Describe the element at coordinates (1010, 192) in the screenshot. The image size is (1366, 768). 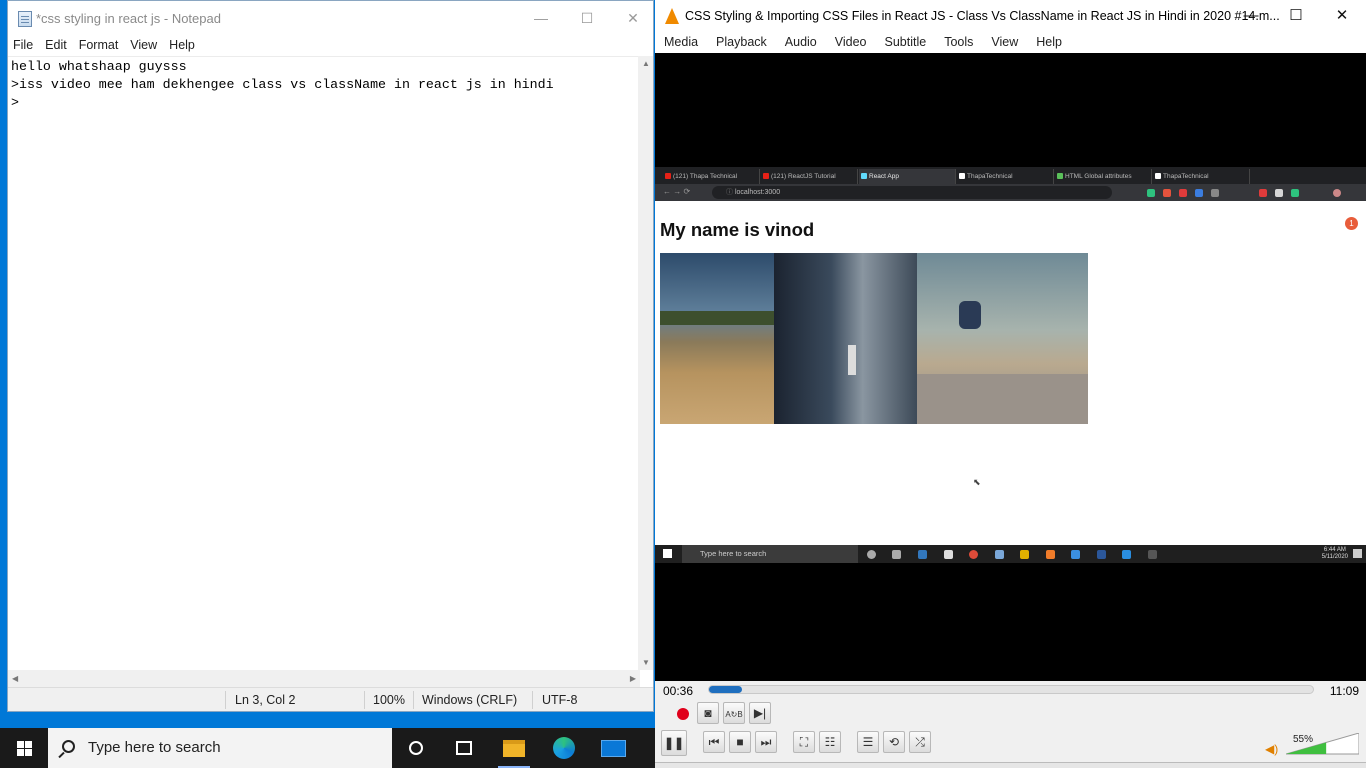
I see `browser-address-row: ← → ⟳ ⓘ localhost:3000` at that location.